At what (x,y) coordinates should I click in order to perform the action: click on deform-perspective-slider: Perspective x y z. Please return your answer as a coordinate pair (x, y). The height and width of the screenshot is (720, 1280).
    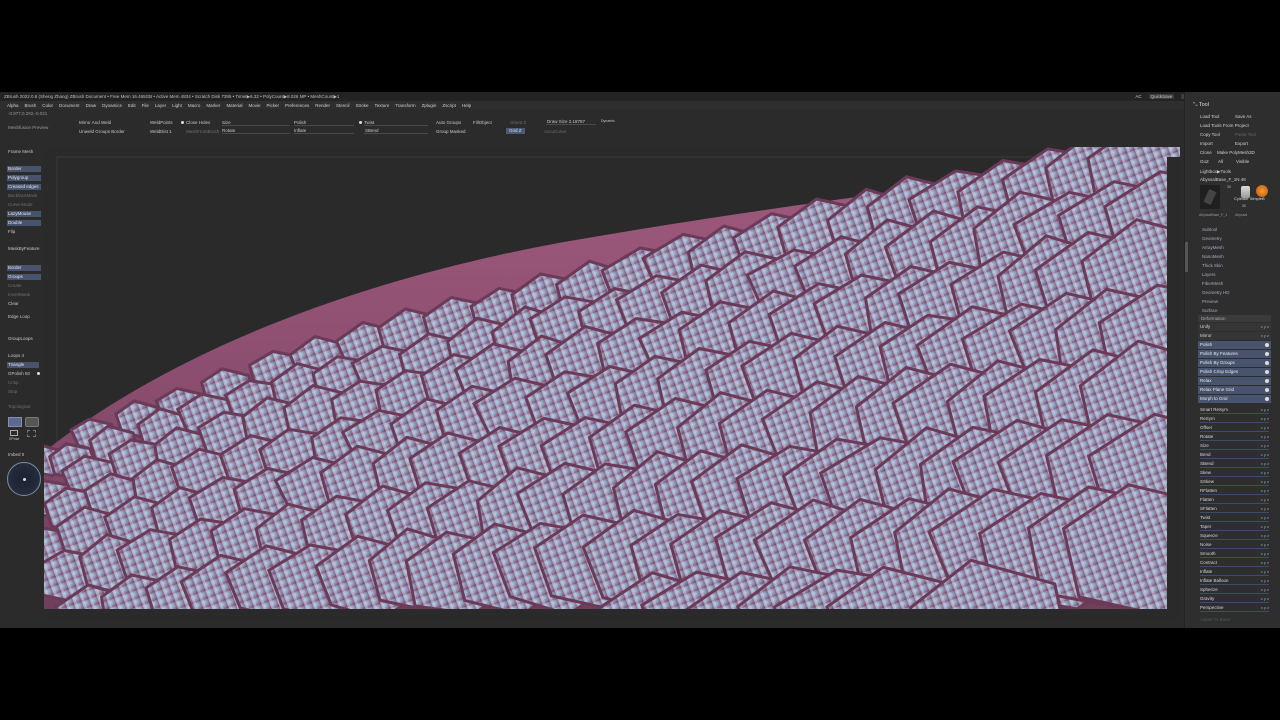
    Looking at the image, I should click on (1234, 608).